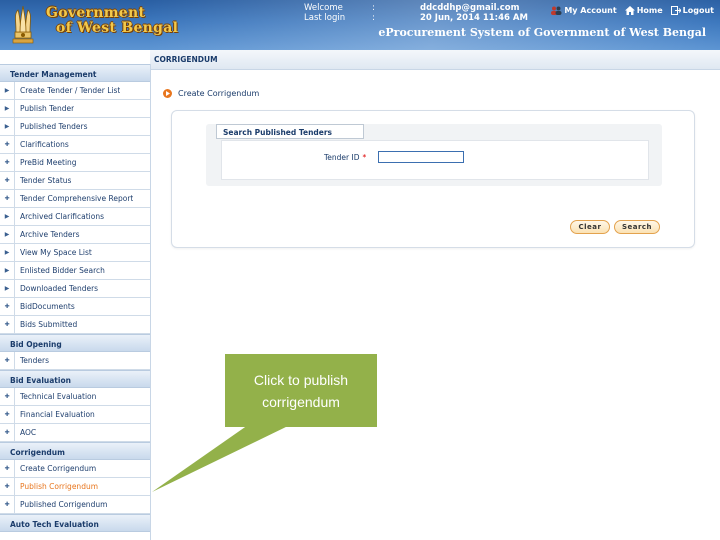 This screenshot has width=720, height=540. I want to click on welcome-colon: :, so click(373, 8).